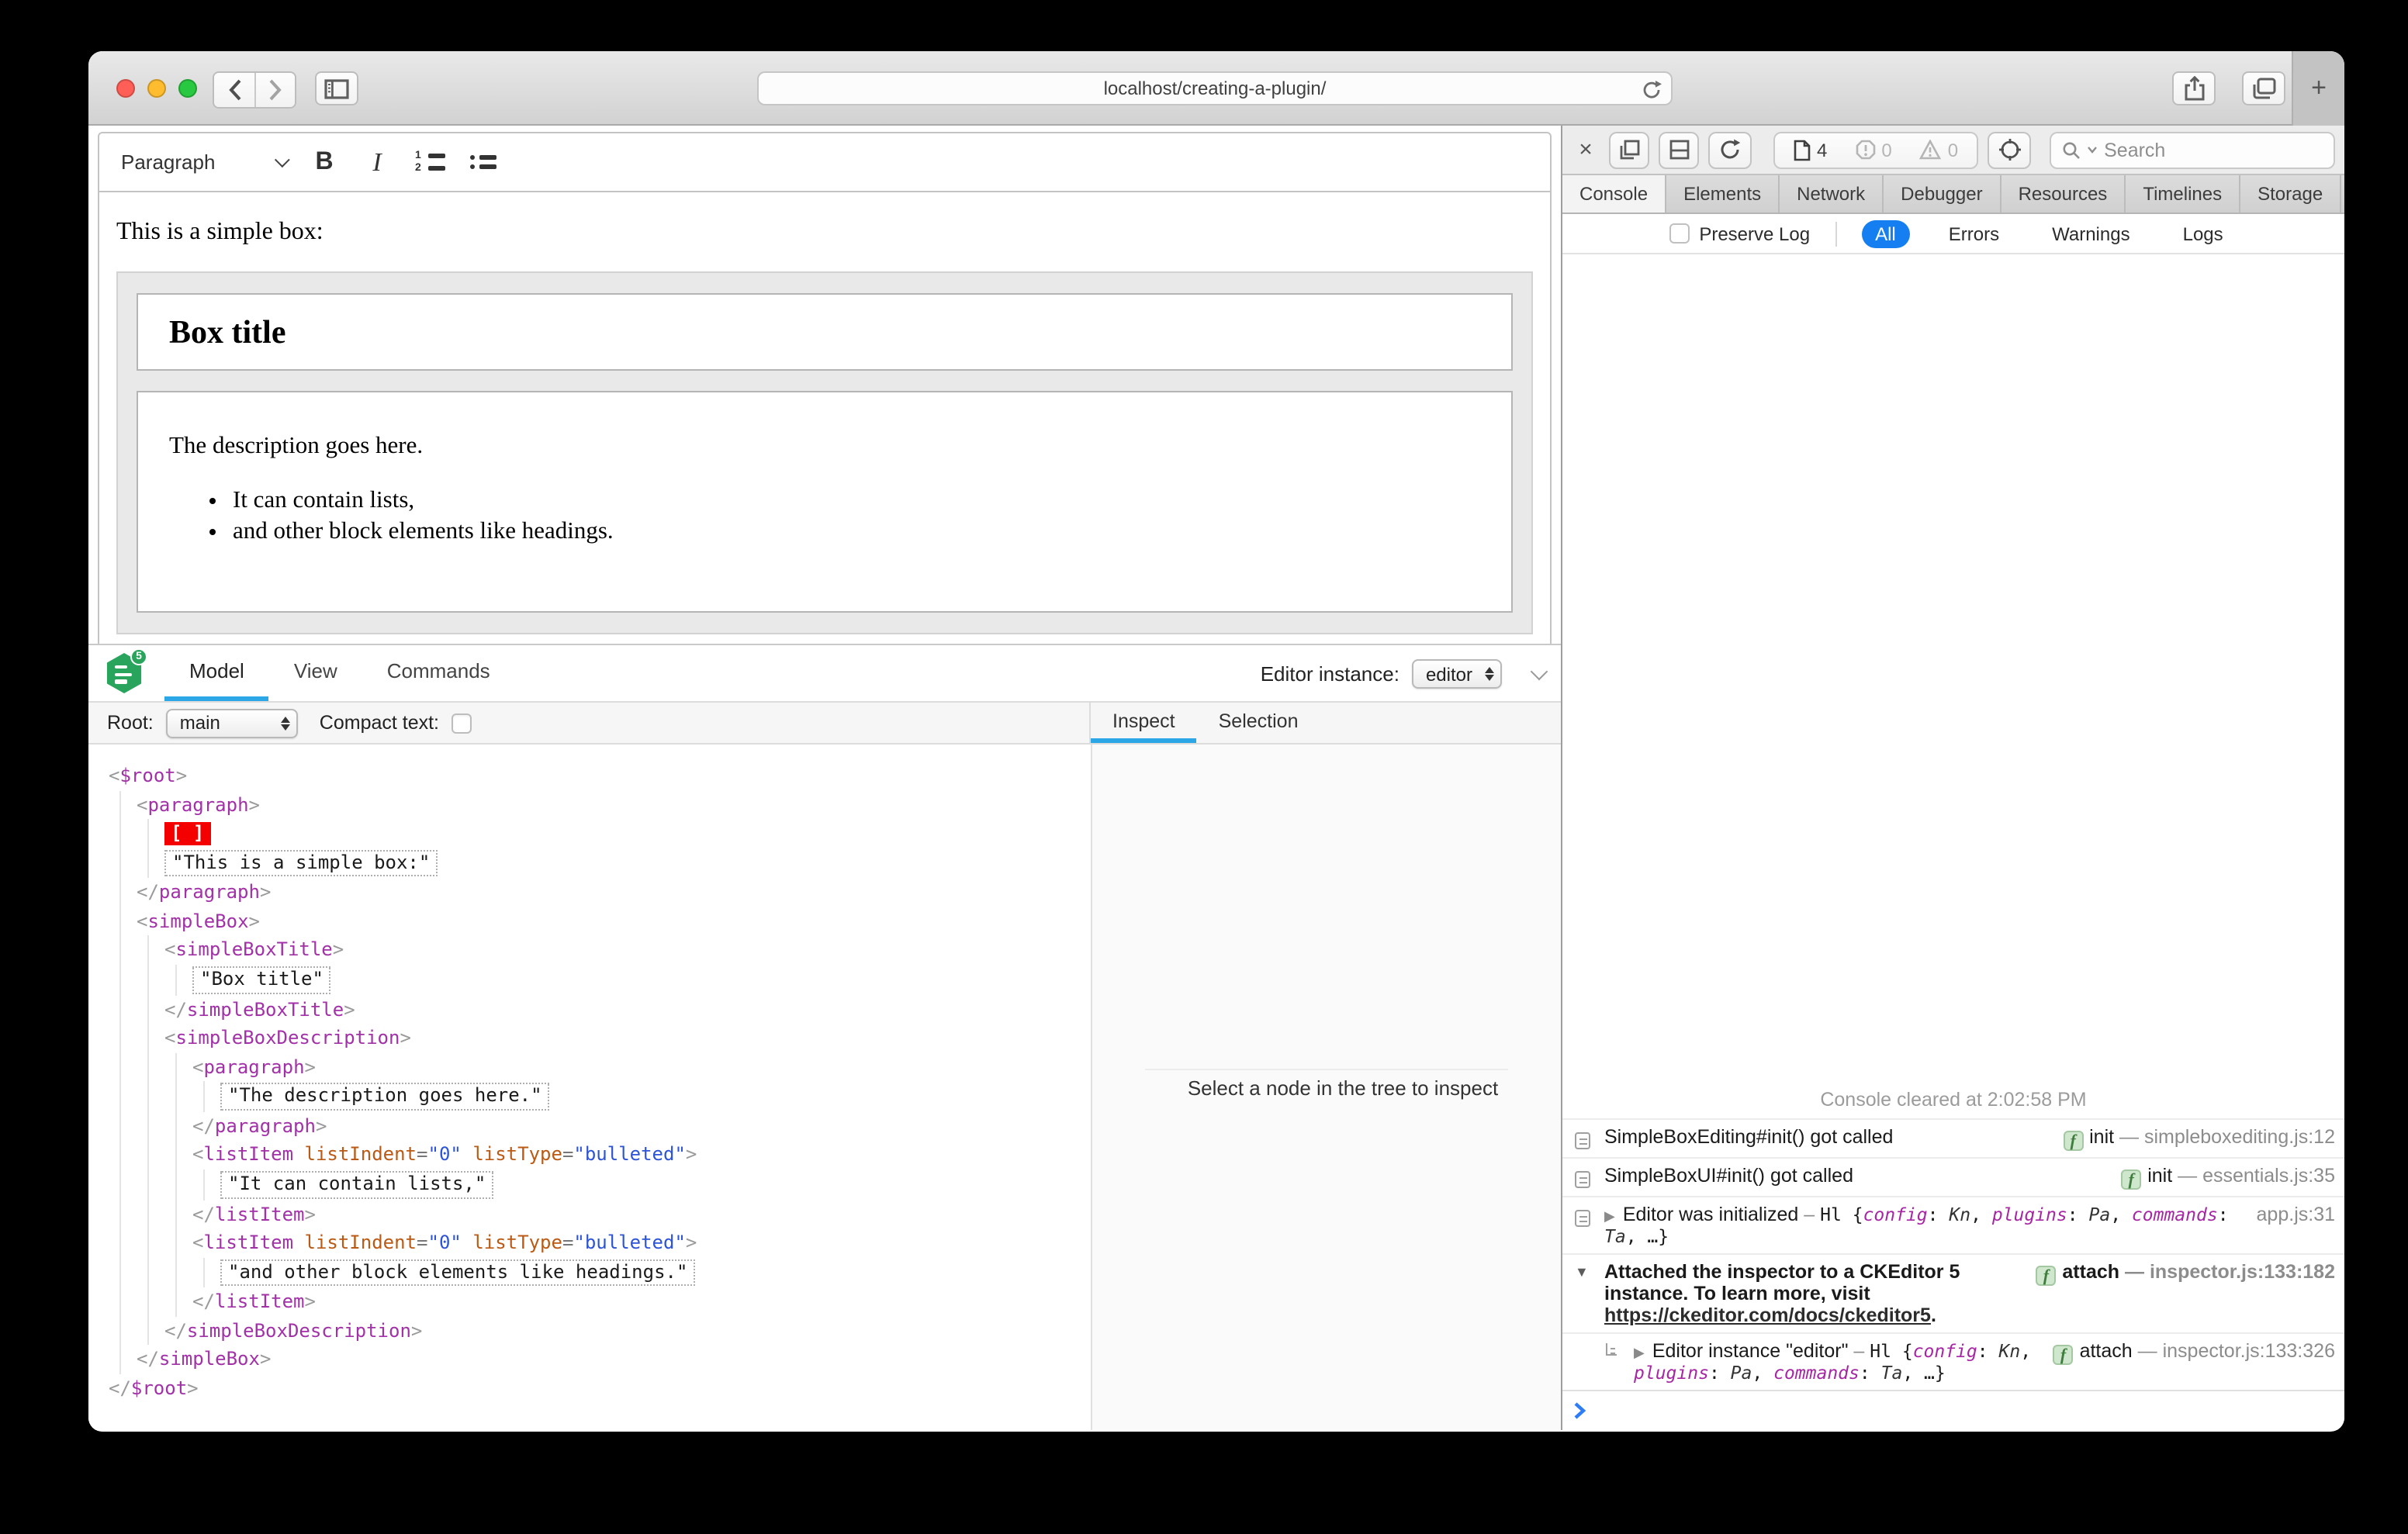 Image resolution: width=2408 pixels, height=1534 pixels. I want to click on console-filter-logs: Logs, so click(2203, 233).